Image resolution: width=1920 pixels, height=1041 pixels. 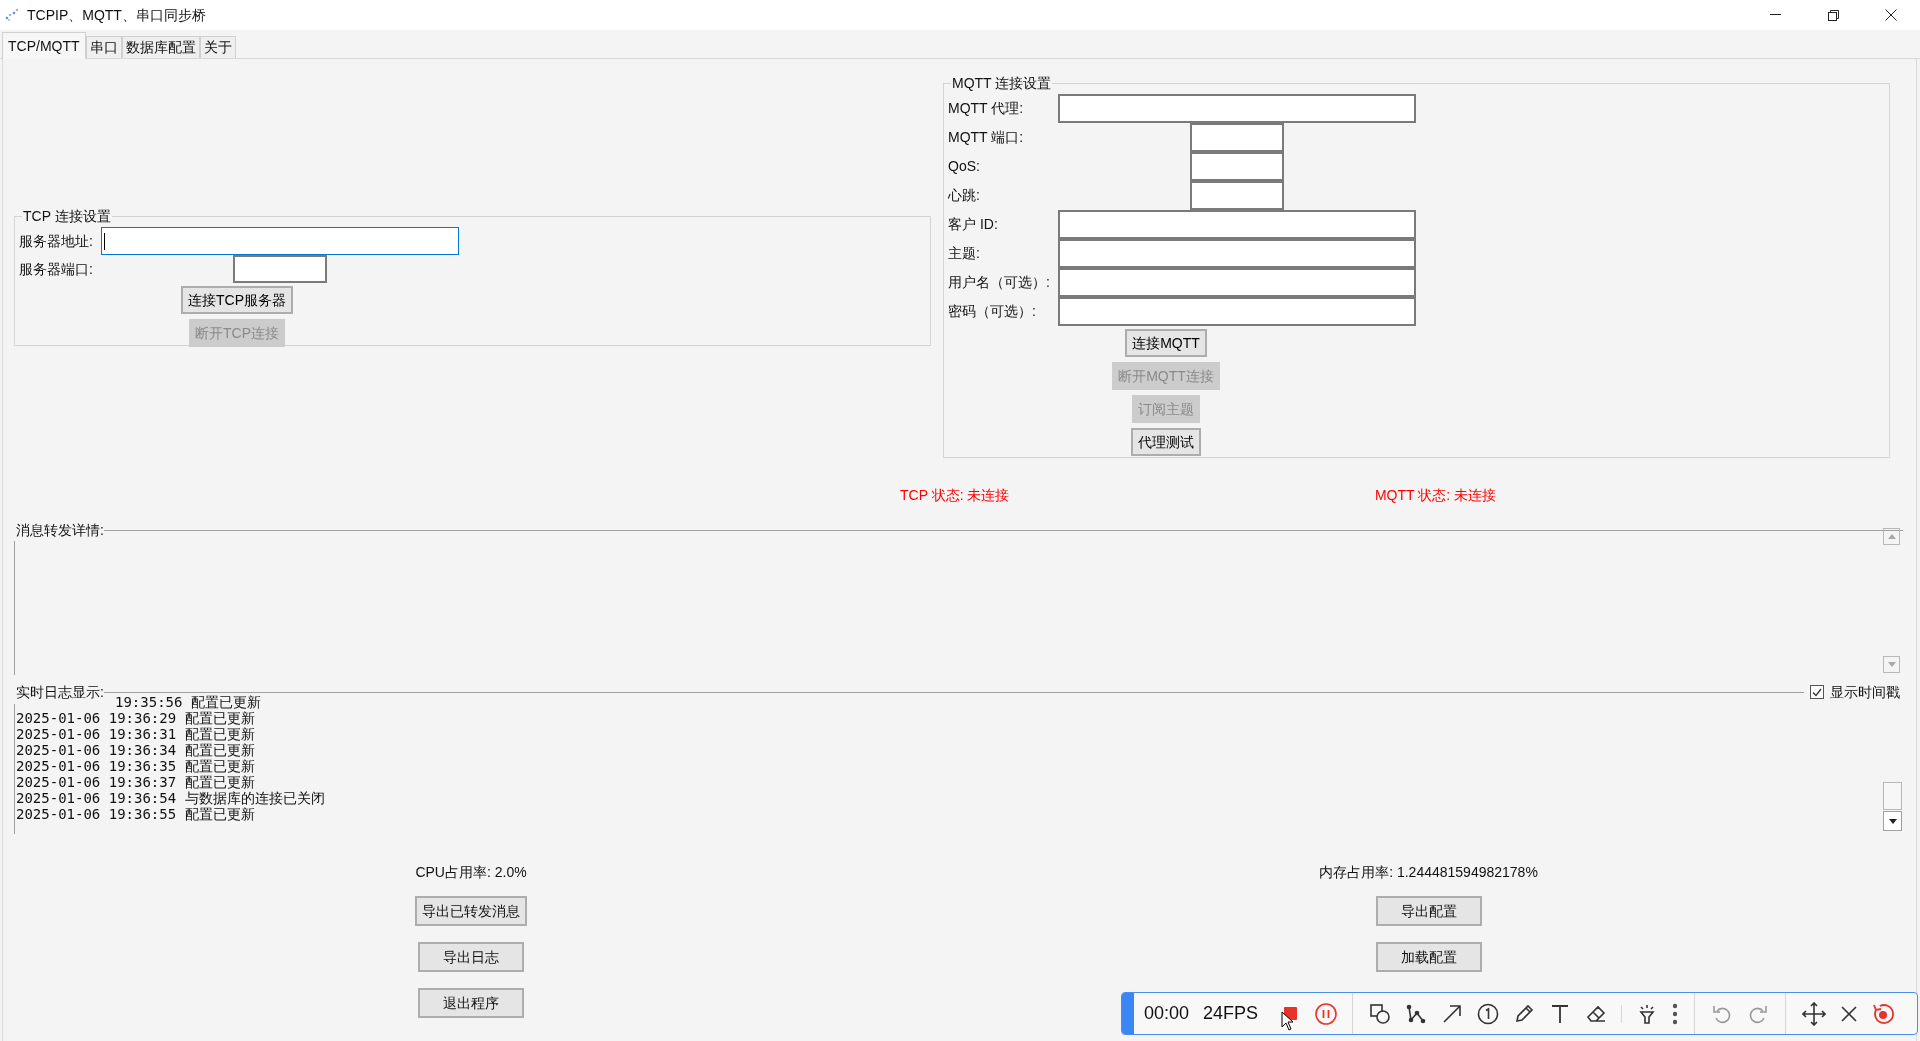 I want to click on scroll-up-button, so click(x=1891, y=536).